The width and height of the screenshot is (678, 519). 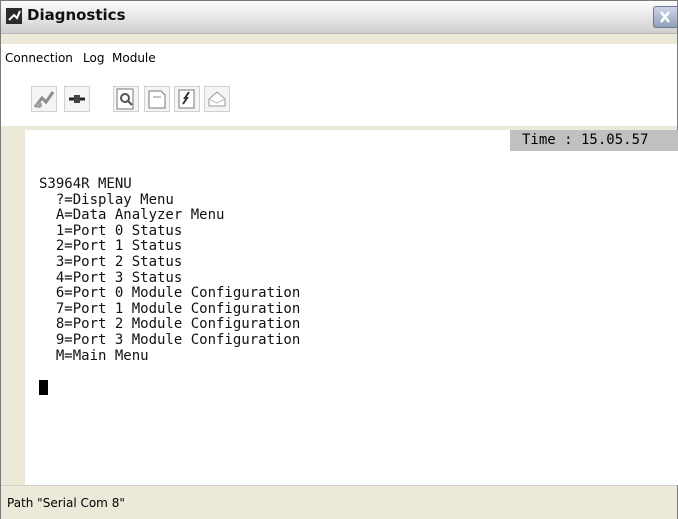 What do you see at coordinates (111, 261) in the screenshot?
I see `terminal-line: 3=Port 2 Status` at bounding box center [111, 261].